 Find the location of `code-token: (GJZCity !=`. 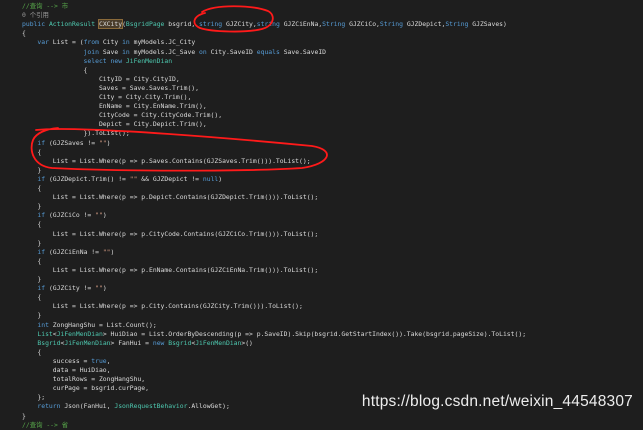

code-token: (GJZCity != is located at coordinates (72, 288).